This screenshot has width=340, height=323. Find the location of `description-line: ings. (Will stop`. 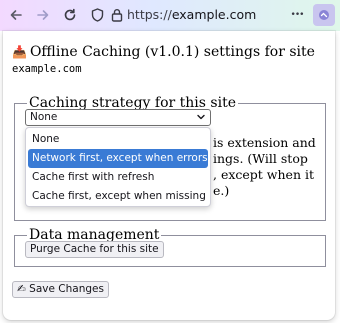

description-line: ings. (Will stop is located at coordinates (260, 158).